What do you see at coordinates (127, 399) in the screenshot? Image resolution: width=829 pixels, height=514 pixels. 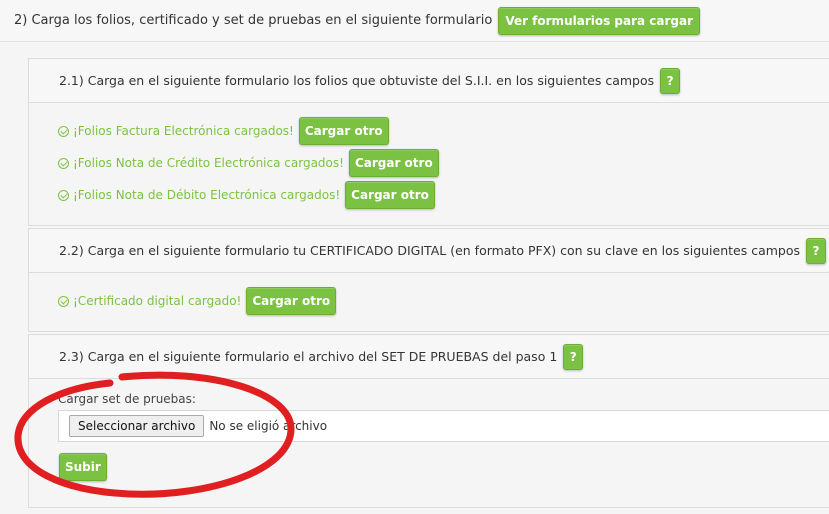 I see `upload-label: Cargar set de pruebas:` at bounding box center [127, 399].